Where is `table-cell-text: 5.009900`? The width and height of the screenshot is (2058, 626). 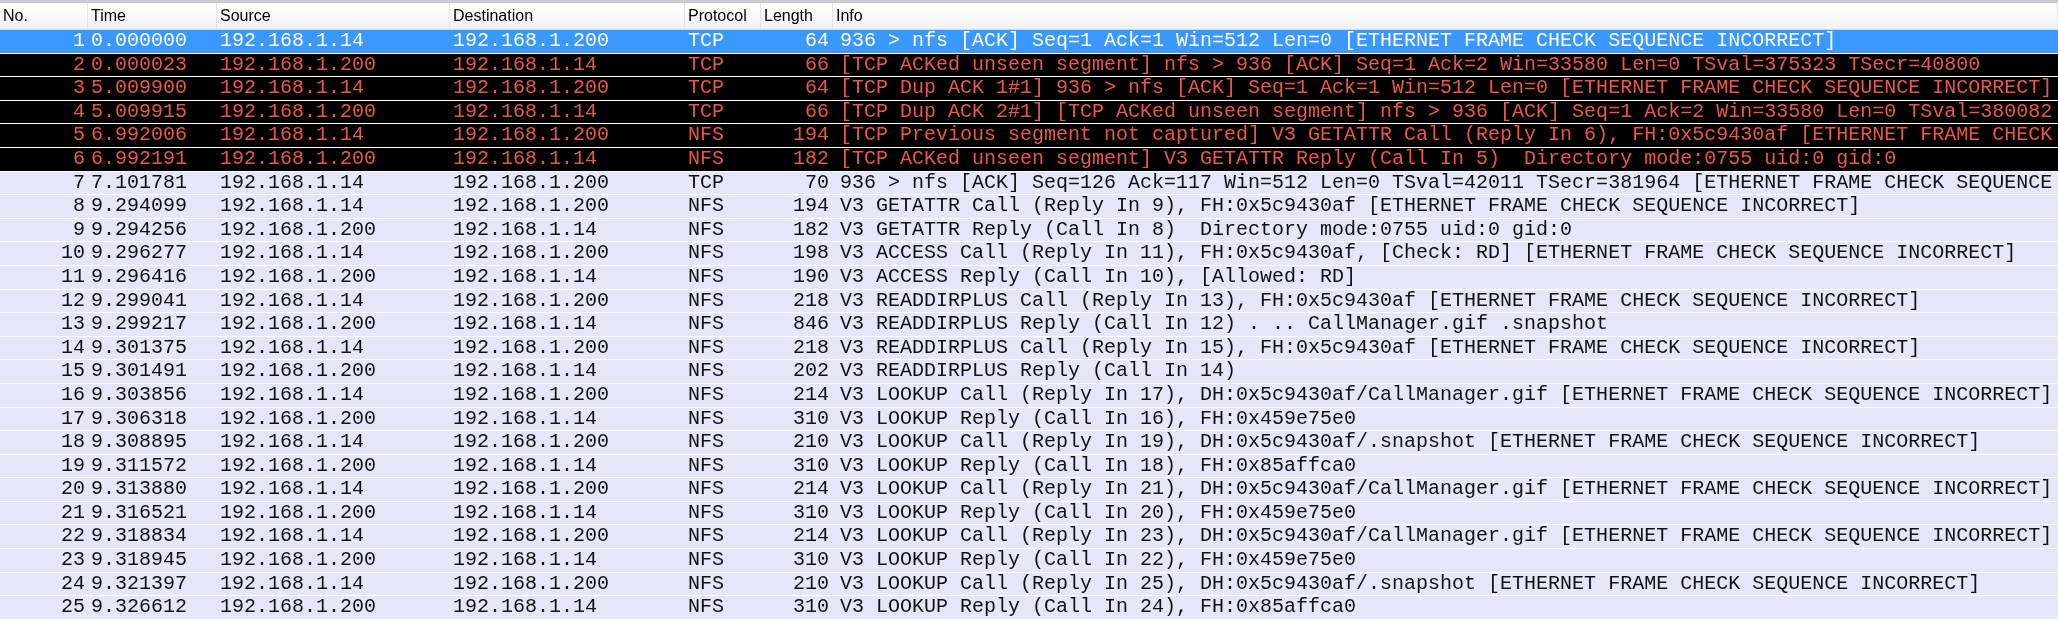 table-cell-text: 5.009900 is located at coordinates (139, 88).